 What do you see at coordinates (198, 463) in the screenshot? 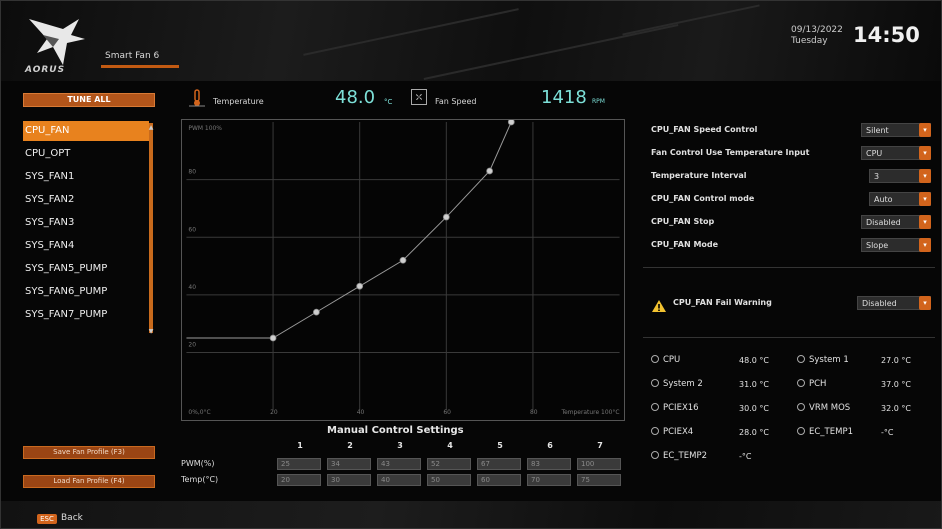
I see `pwm-row-label: PWM(%)` at bounding box center [198, 463].